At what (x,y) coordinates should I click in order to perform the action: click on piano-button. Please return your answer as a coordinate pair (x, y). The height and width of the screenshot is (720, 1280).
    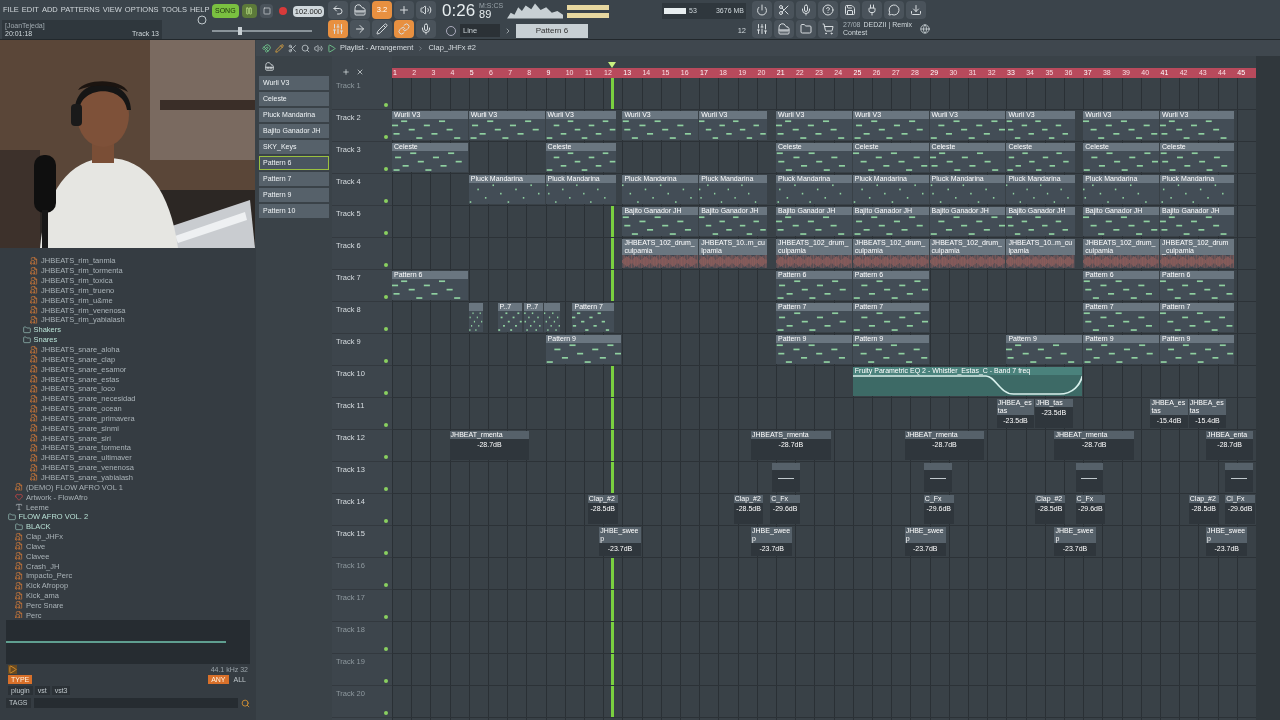
    Looking at the image, I should click on (784, 29).